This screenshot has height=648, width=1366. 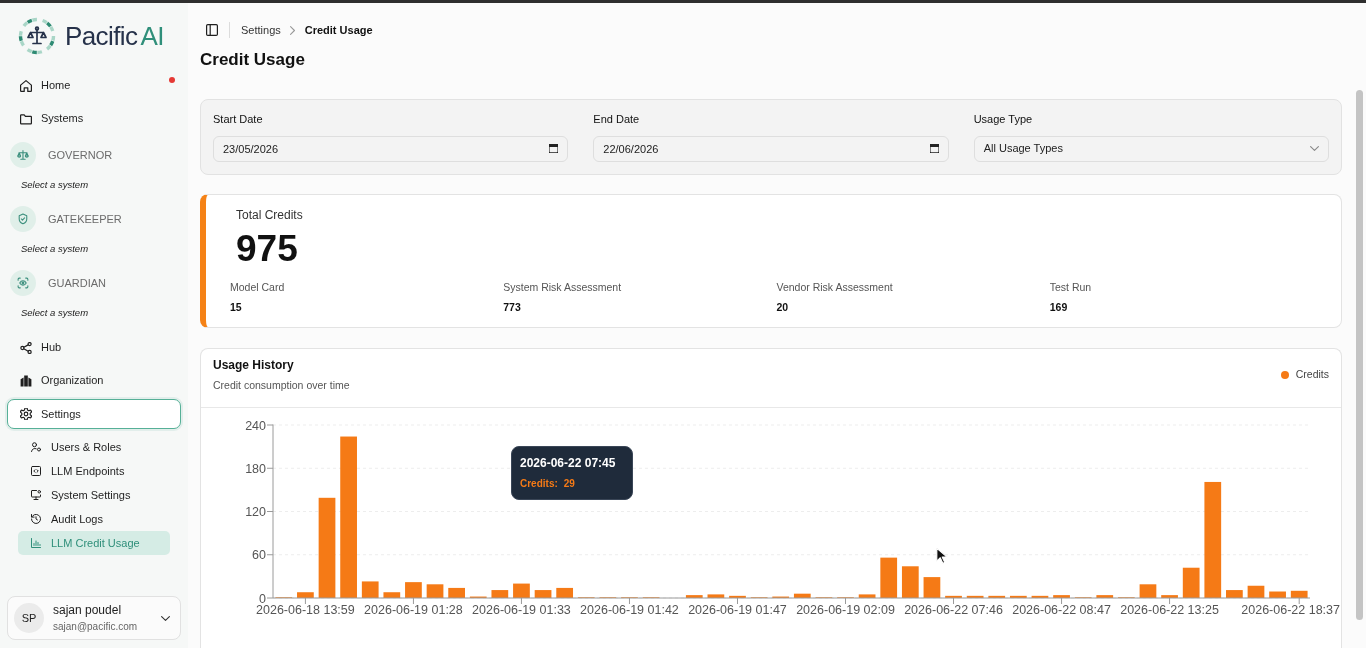 What do you see at coordinates (255, 512) in the screenshot?
I see `y-tick-label: 120` at bounding box center [255, 512].